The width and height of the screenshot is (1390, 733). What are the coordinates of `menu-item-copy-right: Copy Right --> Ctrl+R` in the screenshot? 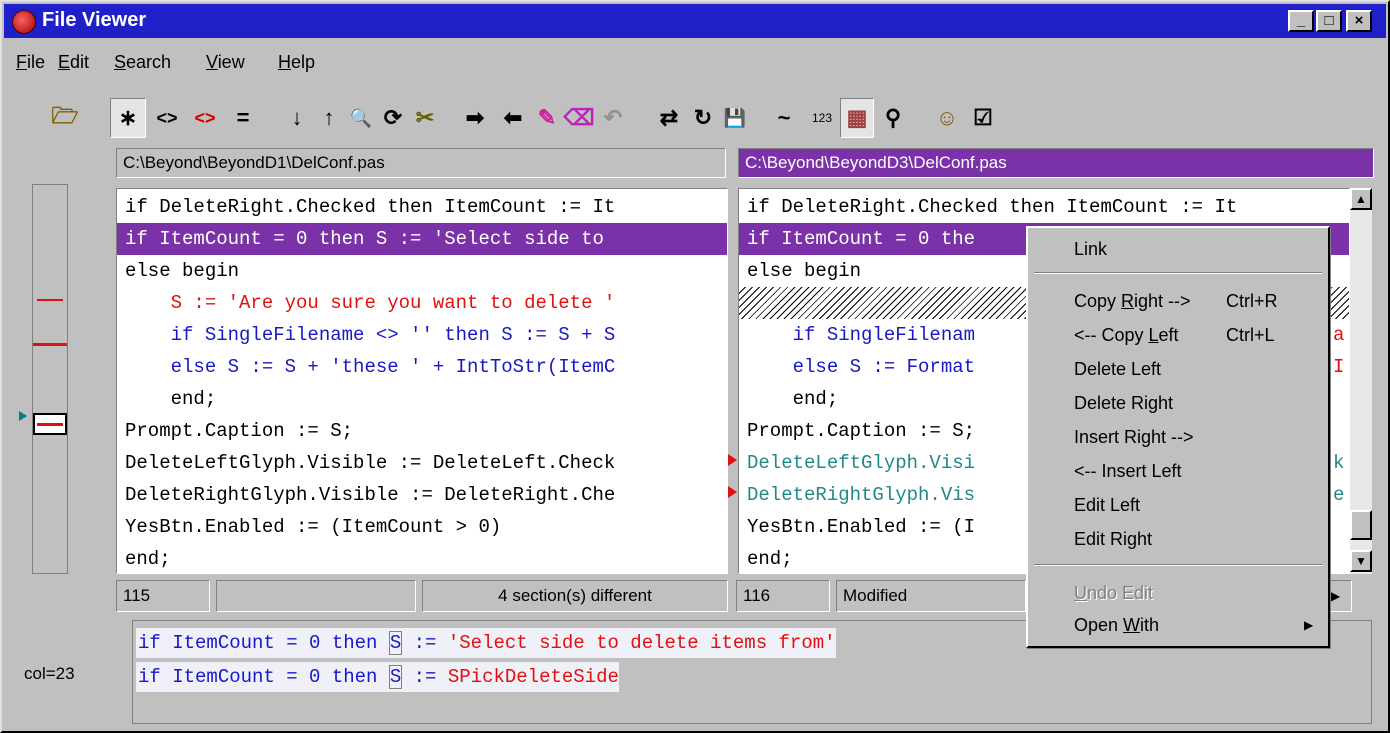 It's located at (1199, 301).